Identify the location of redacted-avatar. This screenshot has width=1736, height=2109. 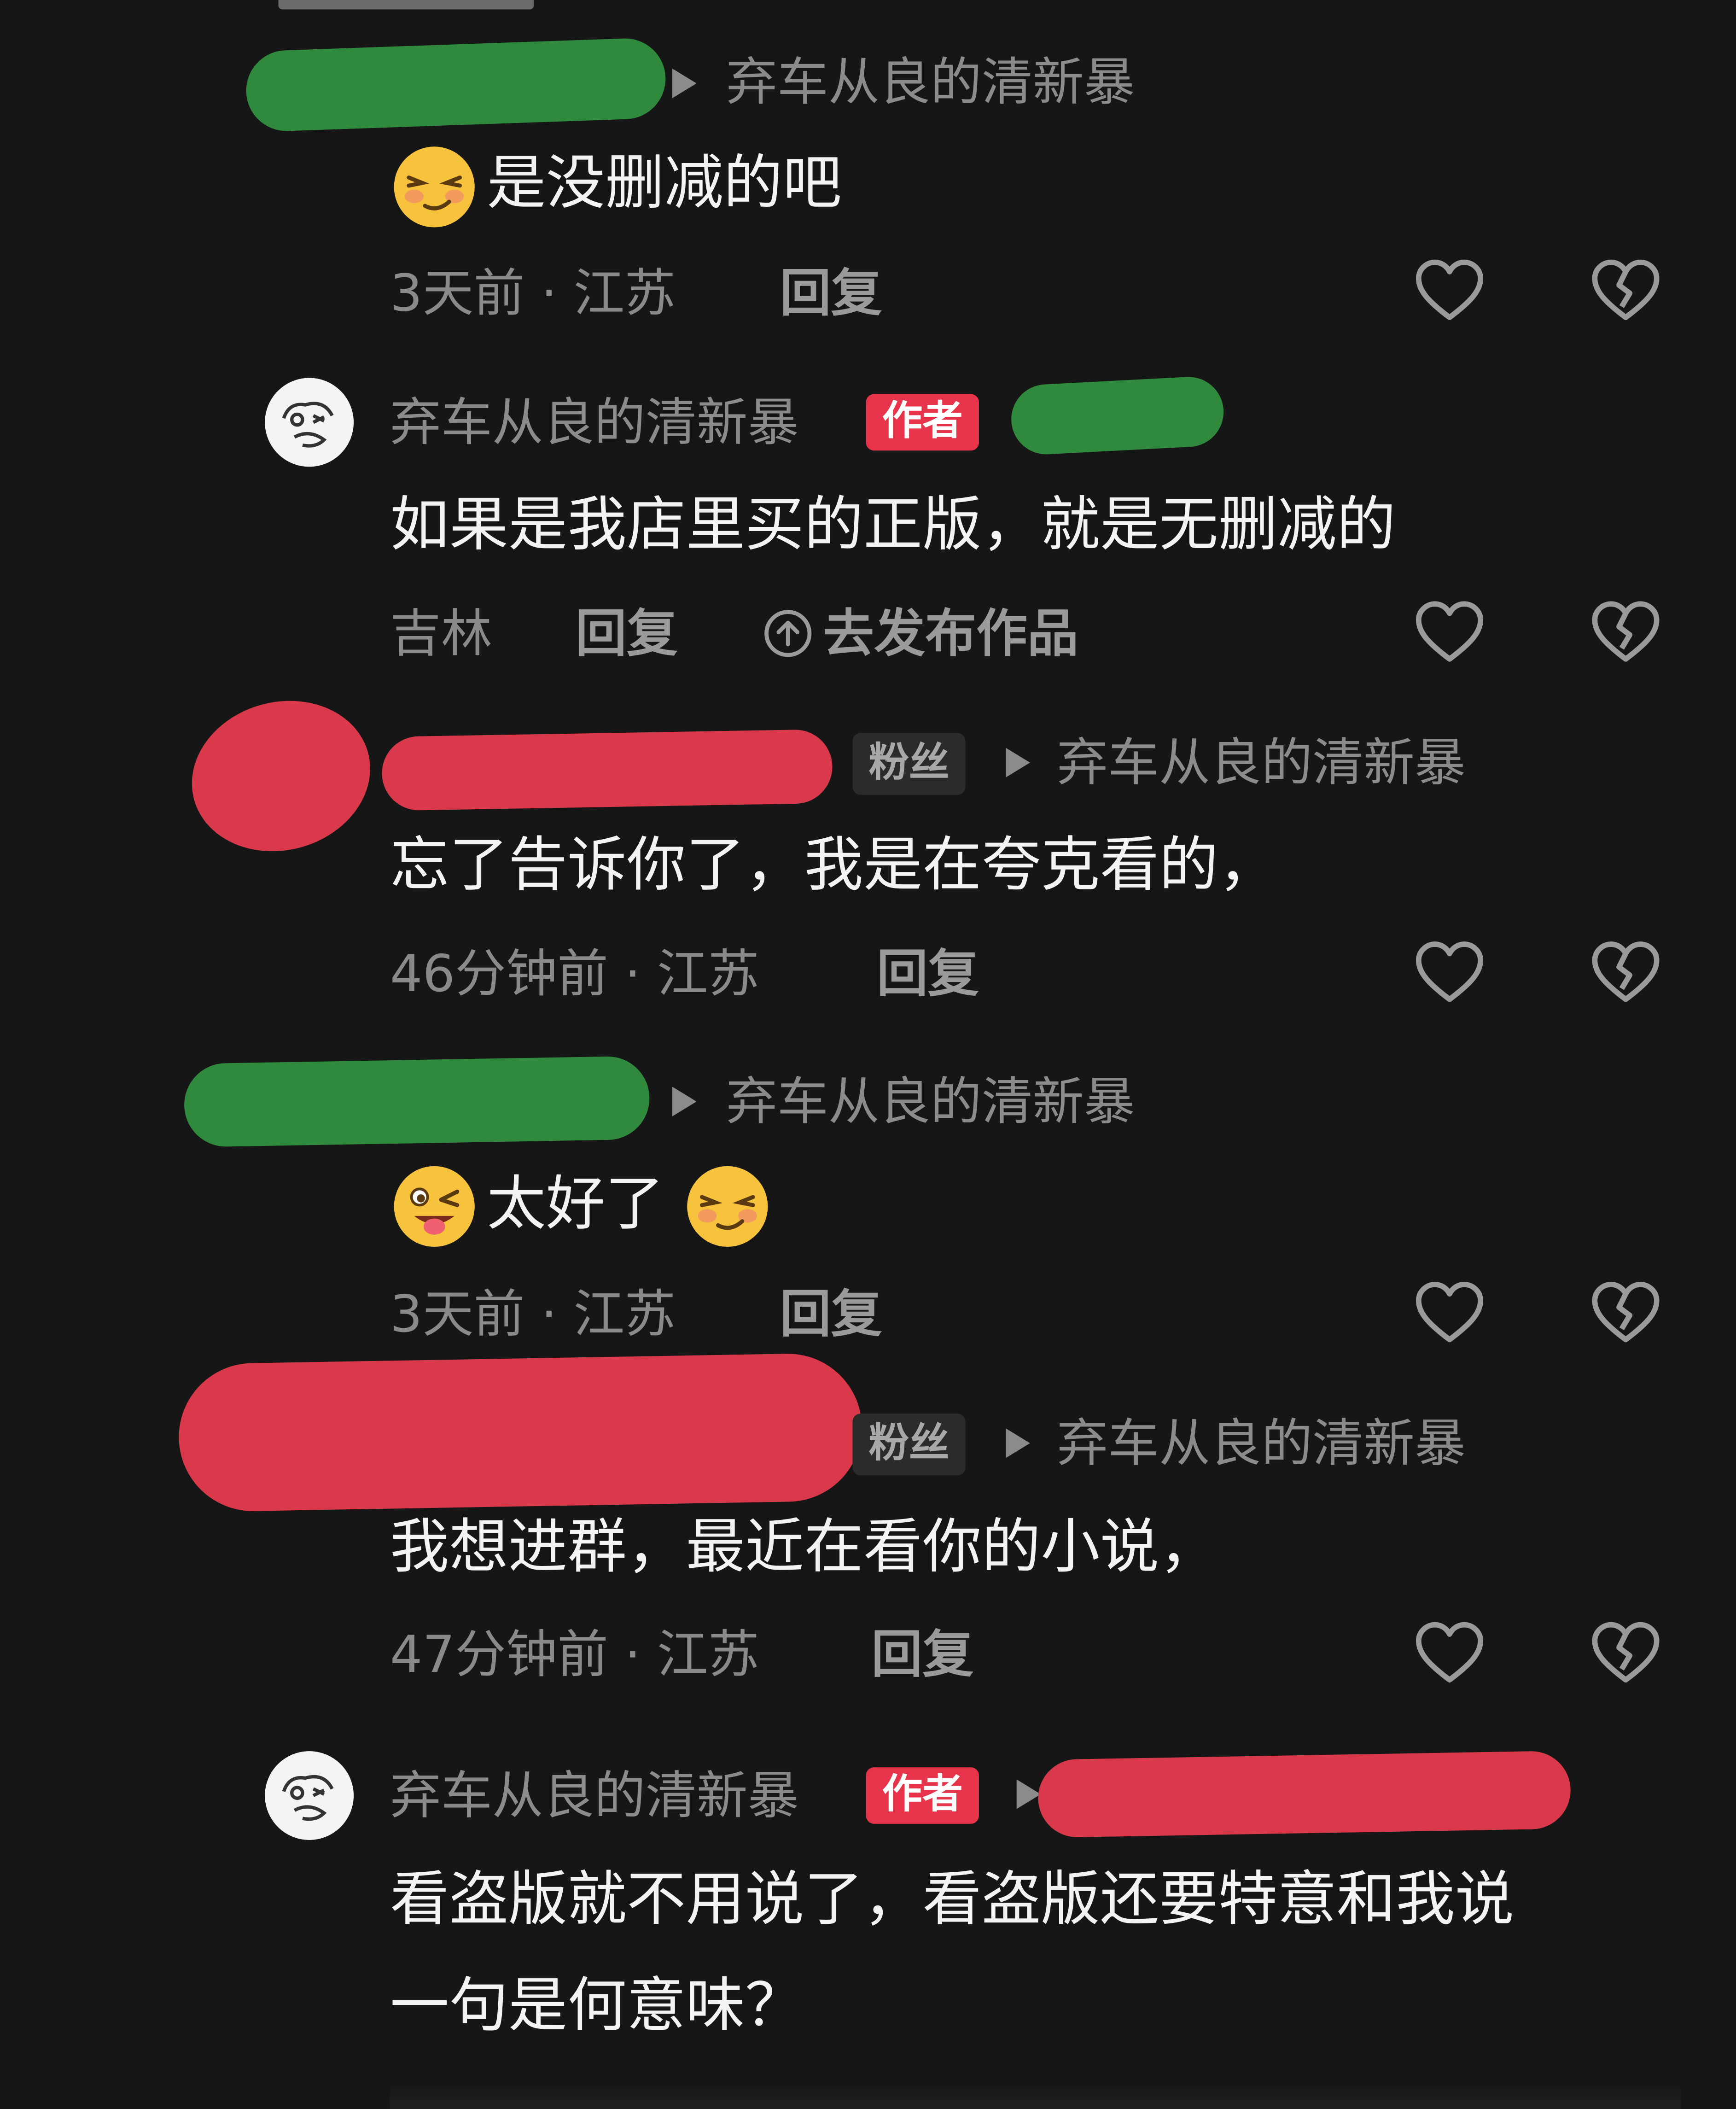
(281, 776).